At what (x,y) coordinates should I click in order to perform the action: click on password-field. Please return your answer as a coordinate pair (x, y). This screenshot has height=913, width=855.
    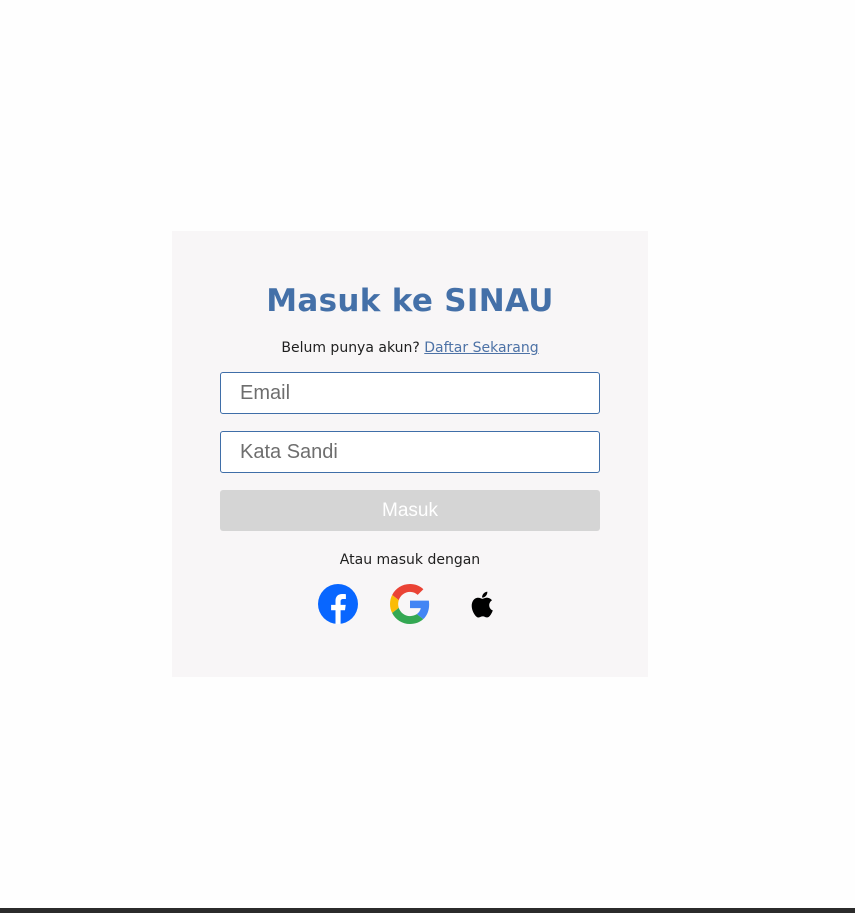
    Looking at the image, I should click on (410, 452).